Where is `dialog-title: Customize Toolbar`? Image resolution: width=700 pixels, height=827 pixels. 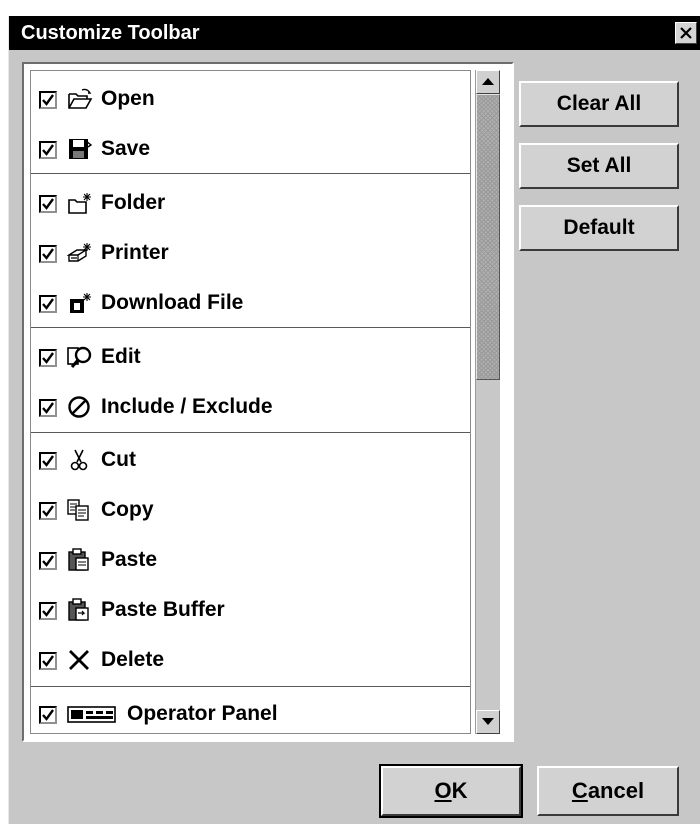
dialog-title: Customize Toolbar is located at coordinates (110, 33).